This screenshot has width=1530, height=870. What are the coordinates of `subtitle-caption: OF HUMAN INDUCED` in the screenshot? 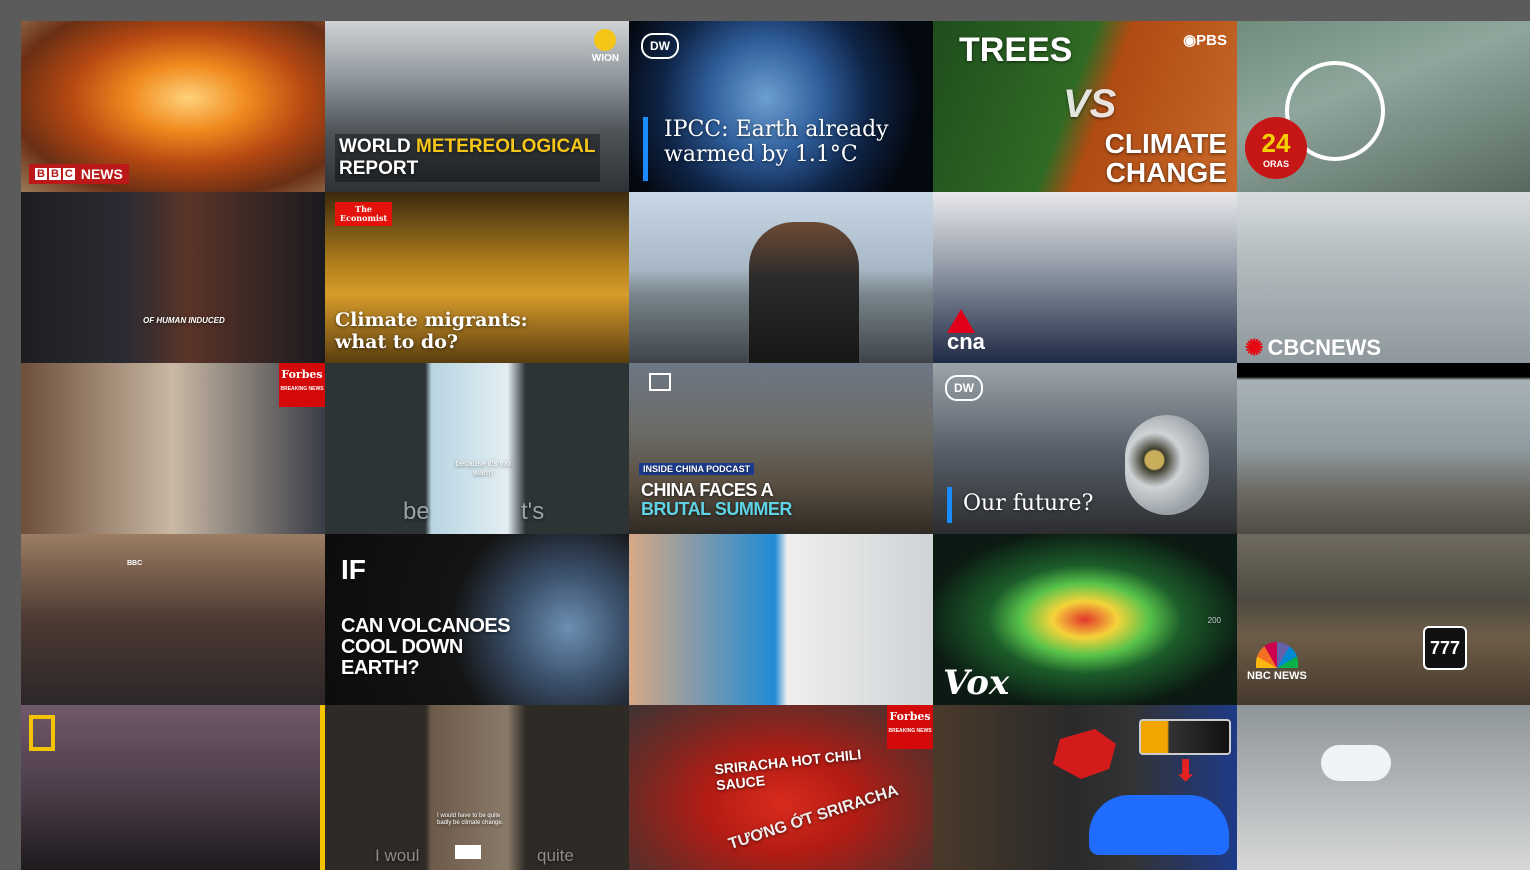 It's located at (184, 320).